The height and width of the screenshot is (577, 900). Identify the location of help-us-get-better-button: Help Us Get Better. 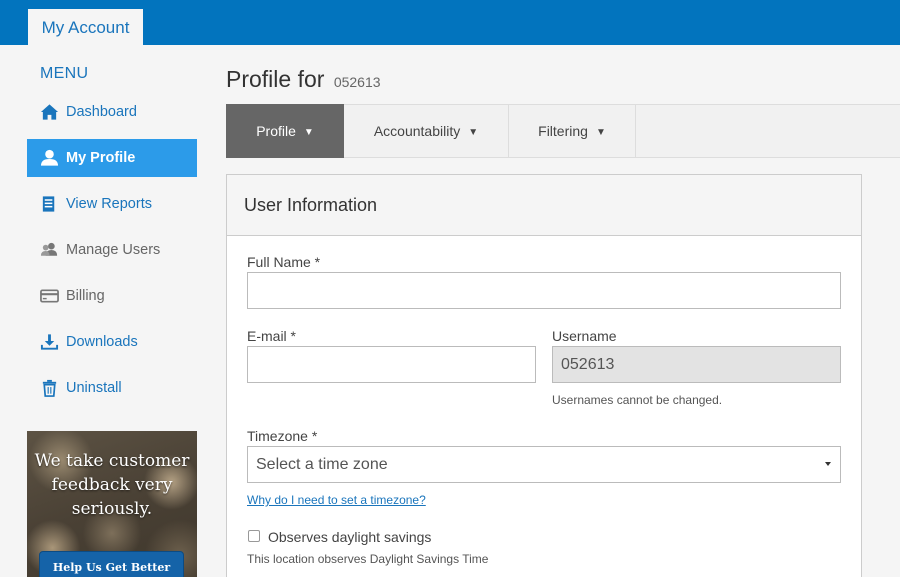
(111, 564).